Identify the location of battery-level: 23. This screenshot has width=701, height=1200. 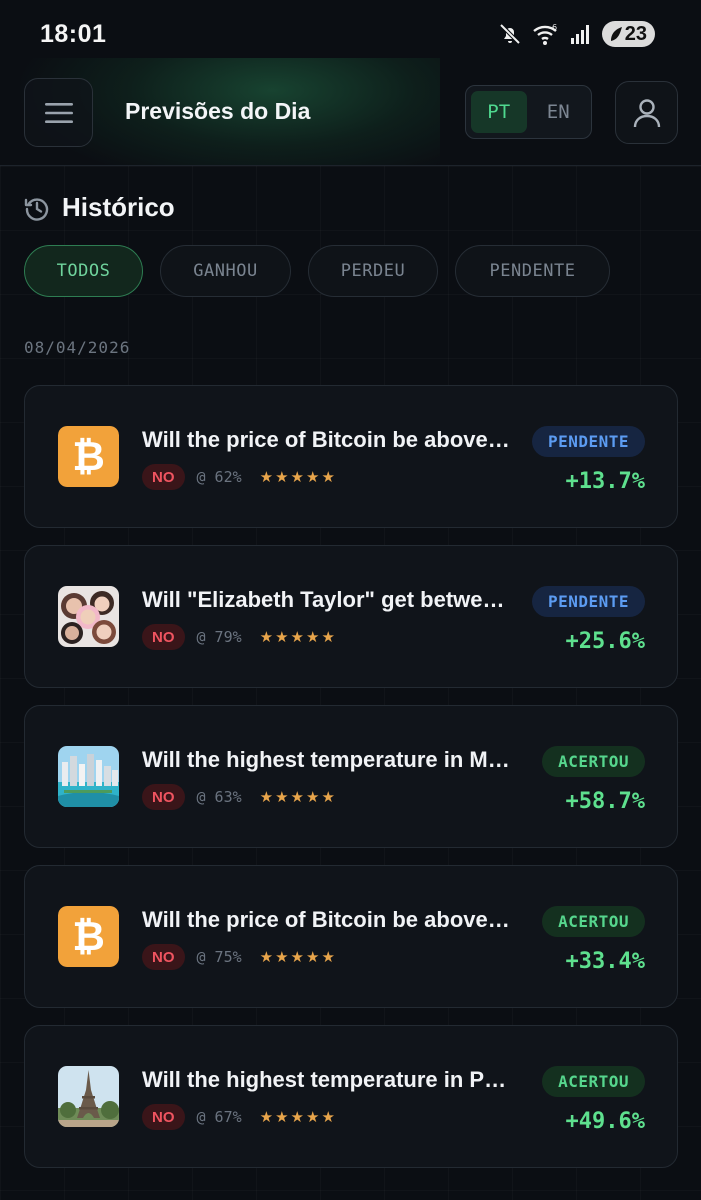
(635, 33).